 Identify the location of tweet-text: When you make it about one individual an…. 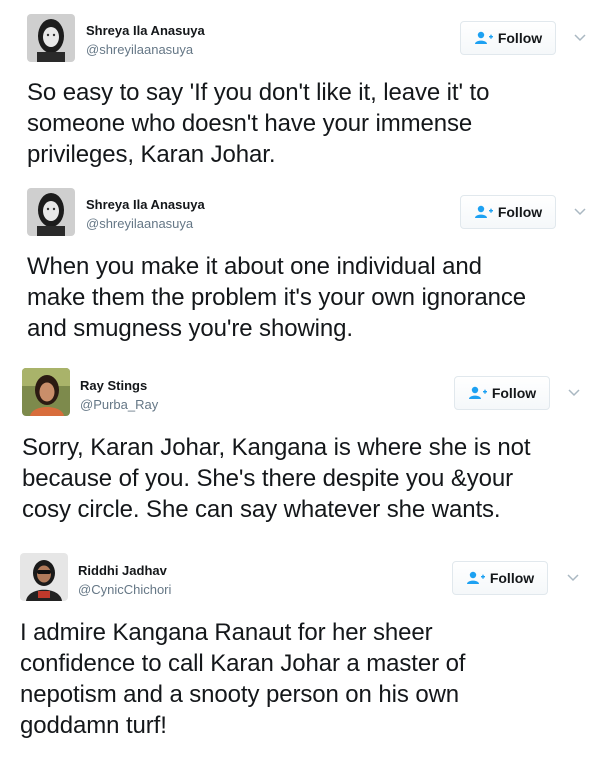
(276, 297).